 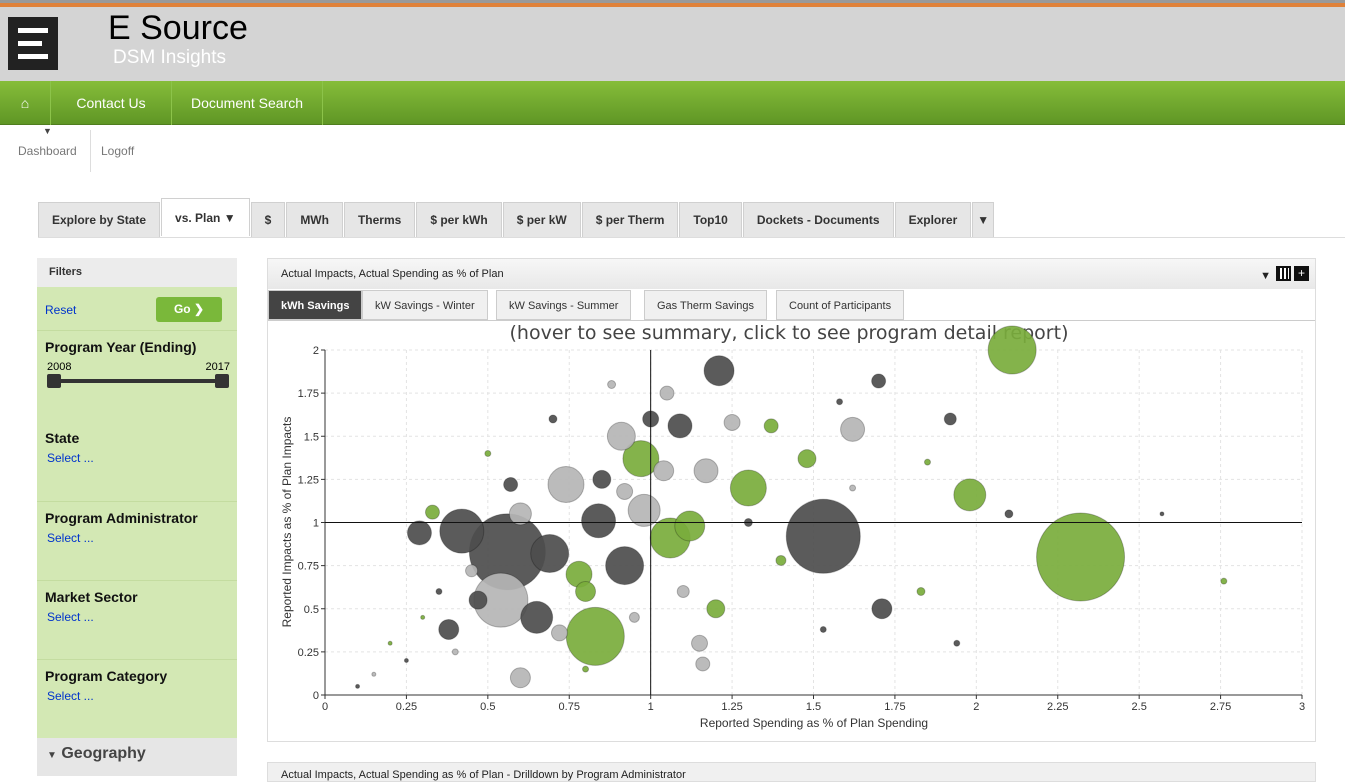 What do you see at coordinates (1302, 707) in the screenshot?
I see `x-tick-label: 3` at bounding box center [1302, 707].